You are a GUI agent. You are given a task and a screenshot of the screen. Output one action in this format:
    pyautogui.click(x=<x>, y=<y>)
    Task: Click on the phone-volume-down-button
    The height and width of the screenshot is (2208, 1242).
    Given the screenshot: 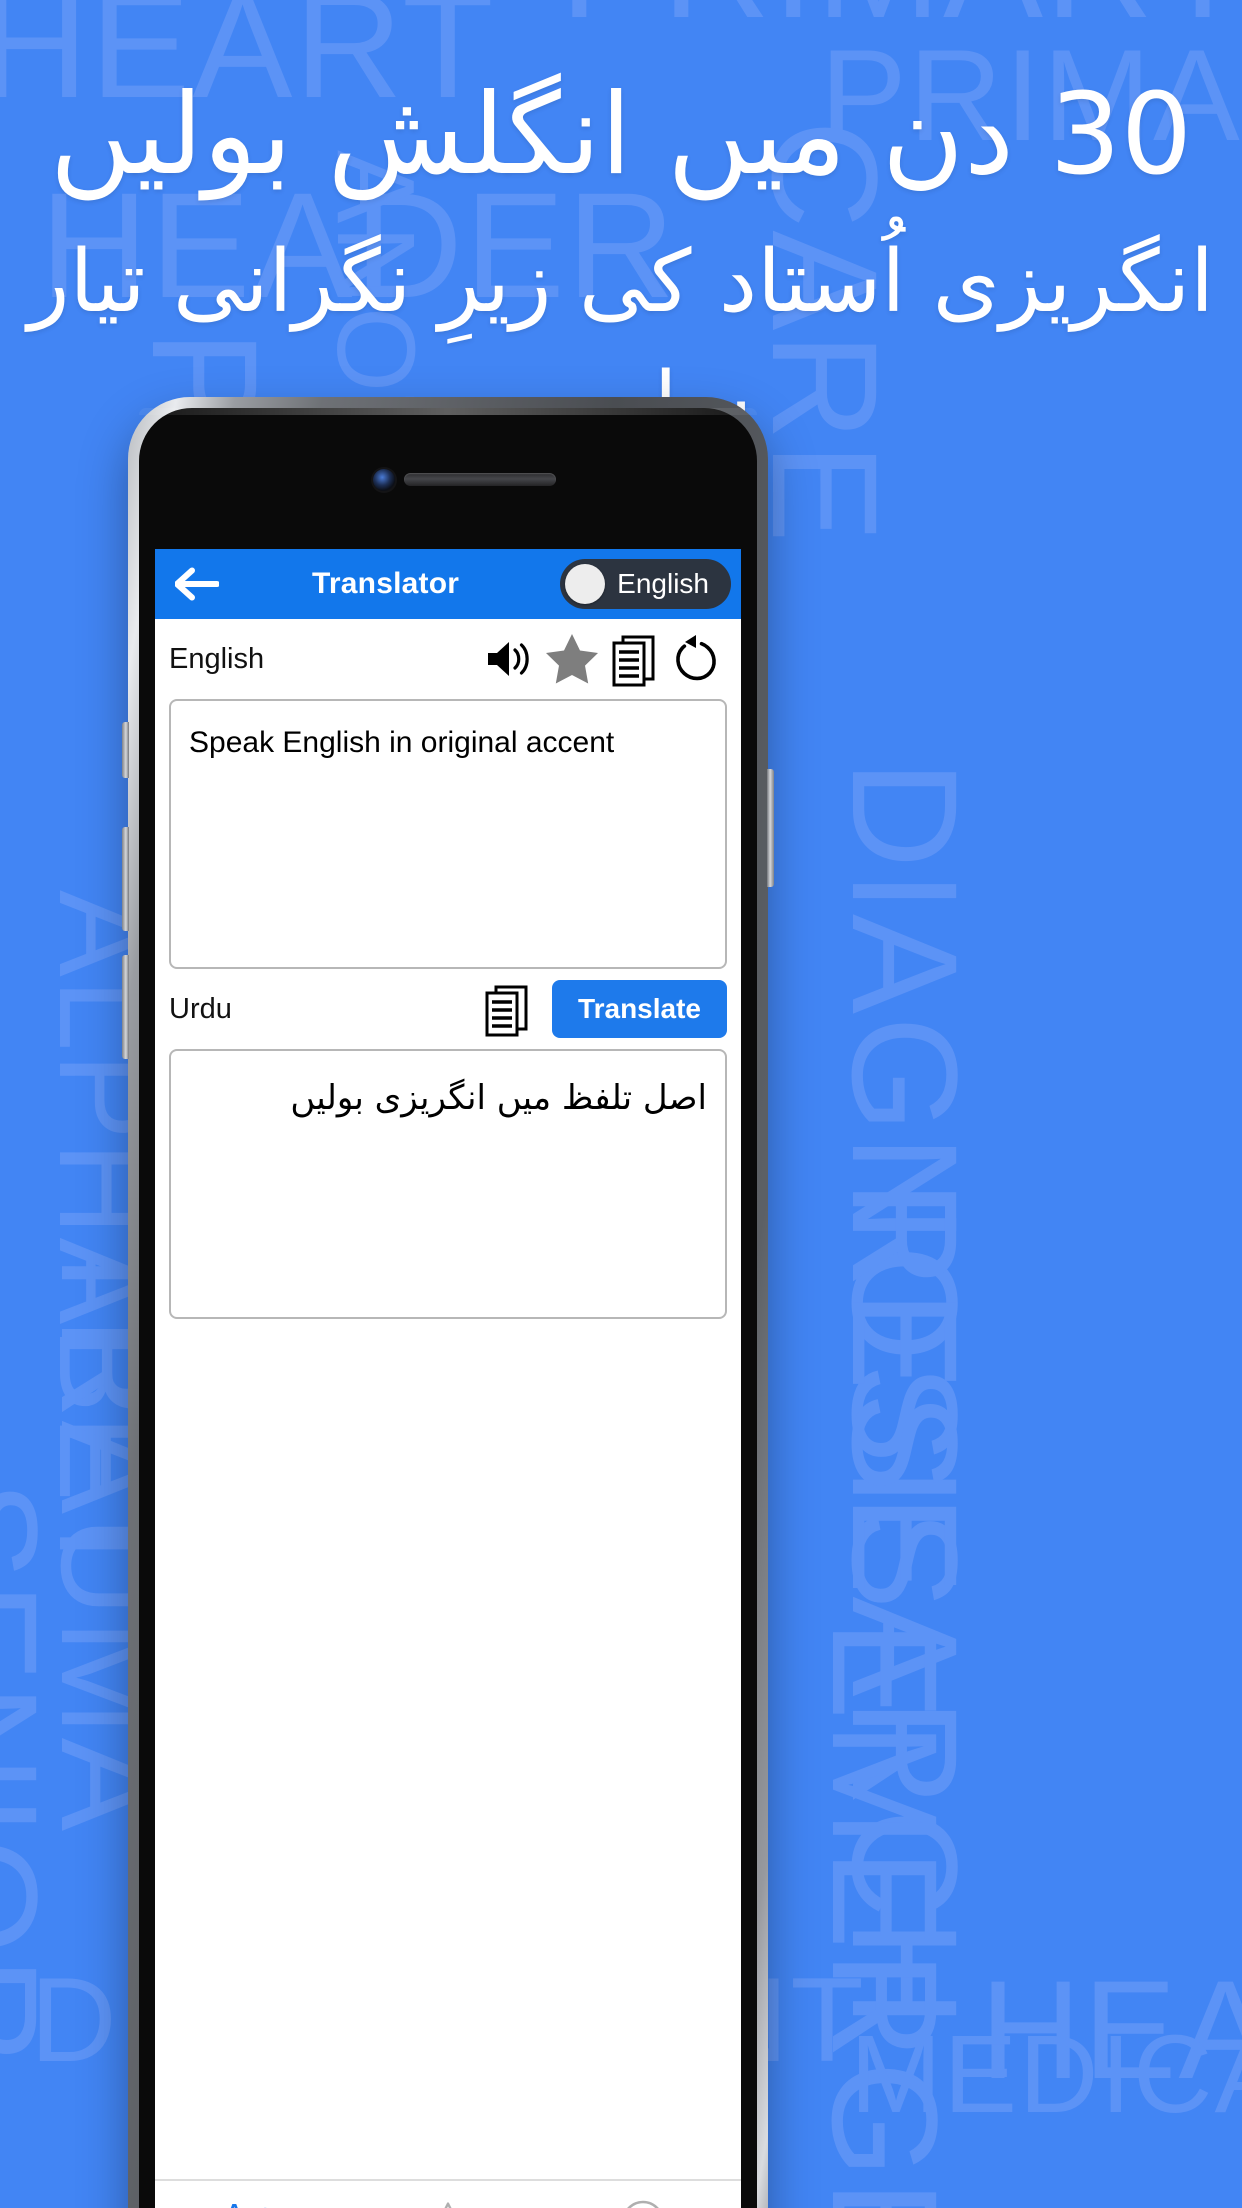 What is the action you would take?
    pyautogui.click(x=125, y=1007)
    